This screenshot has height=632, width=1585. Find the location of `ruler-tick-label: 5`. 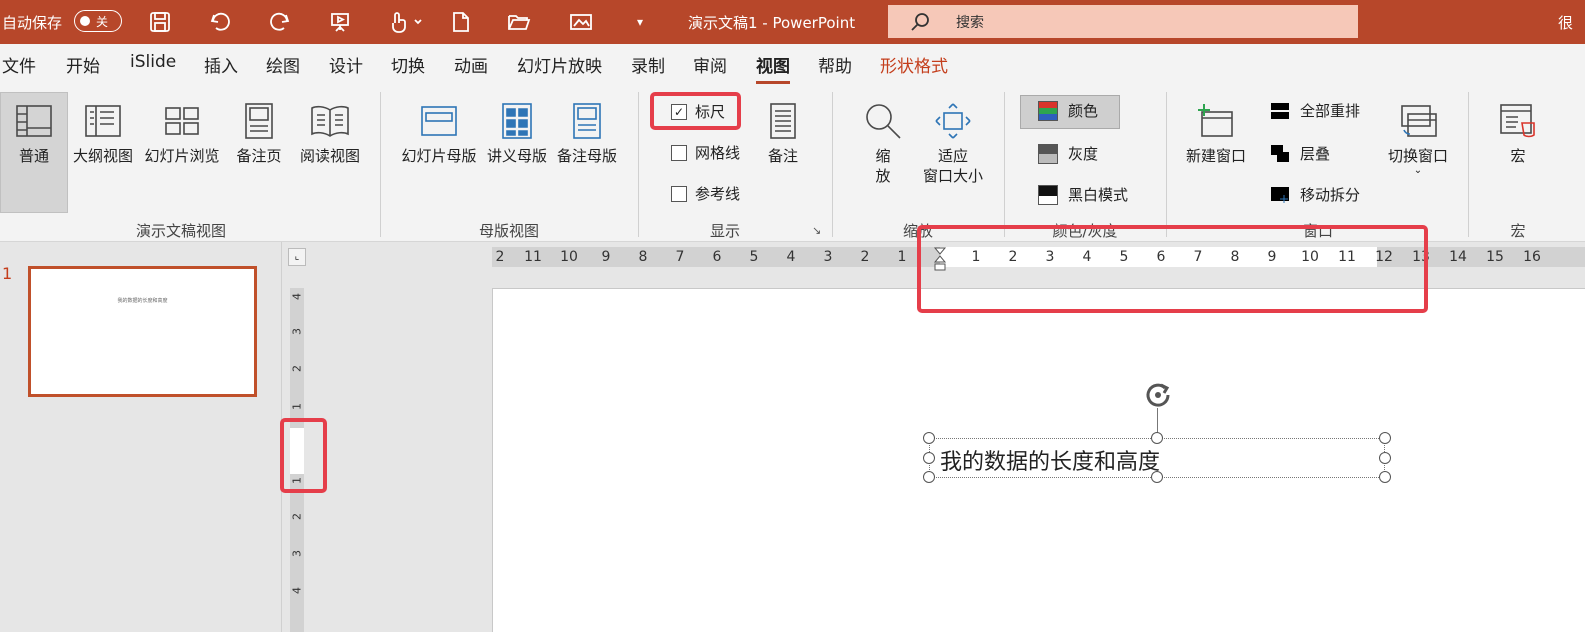

ruler-tick-label: 5 is located at coordinates (754, 257).